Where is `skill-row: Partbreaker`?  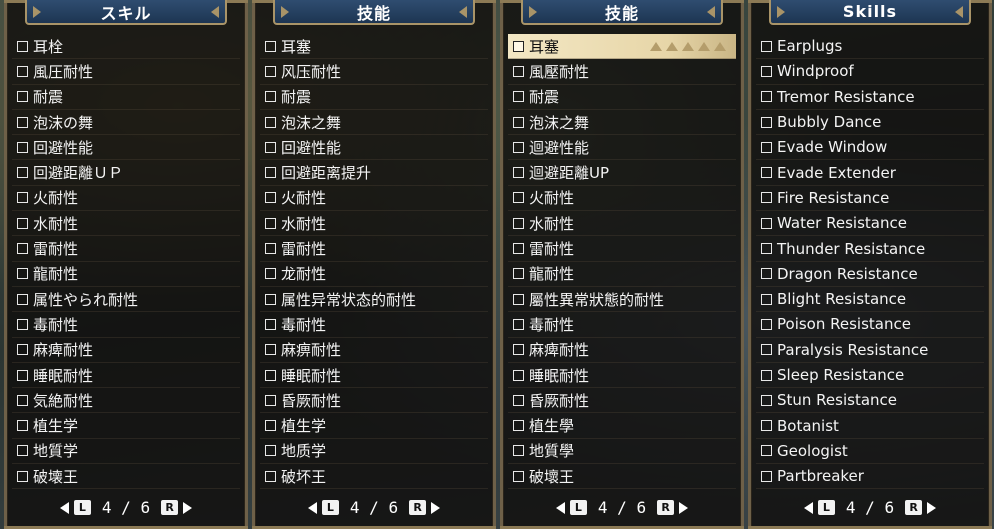 skill-row: Partbreaker is located at coordinates (870, 477).